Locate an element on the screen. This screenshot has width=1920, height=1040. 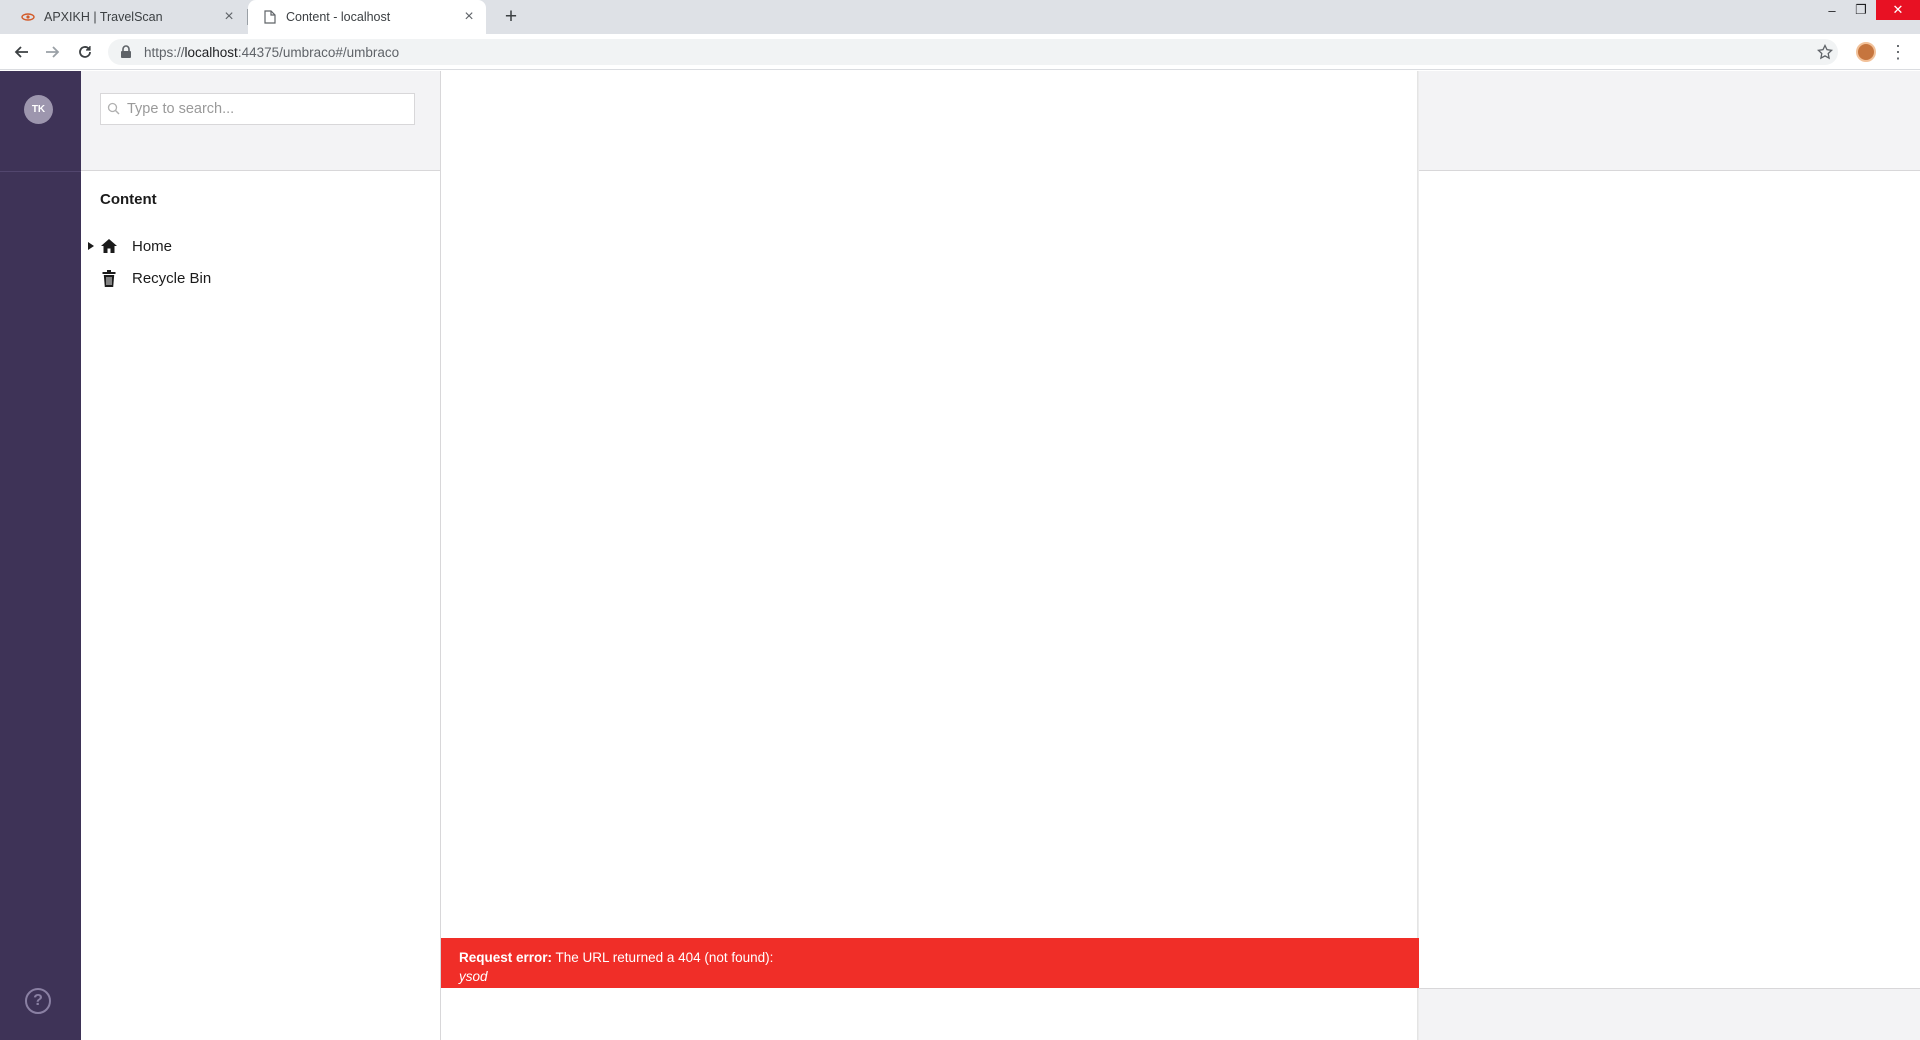
right-panel-footer is located at coordinates (1669, 1014).